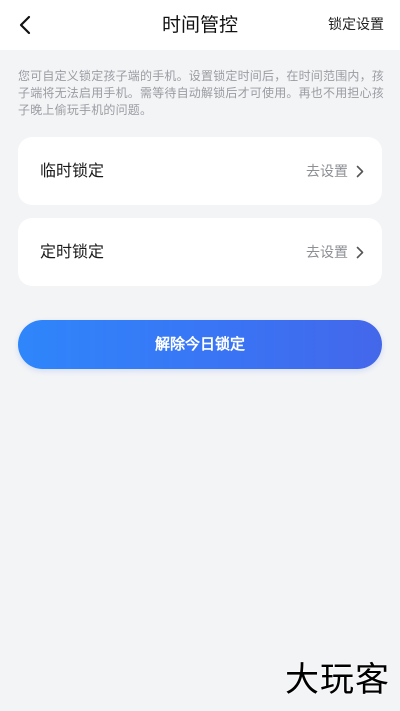 Image resolution: width=400 pixels, height=711 pixels. I want to click on watermark-logo: 大玩客, so click(337, 680).